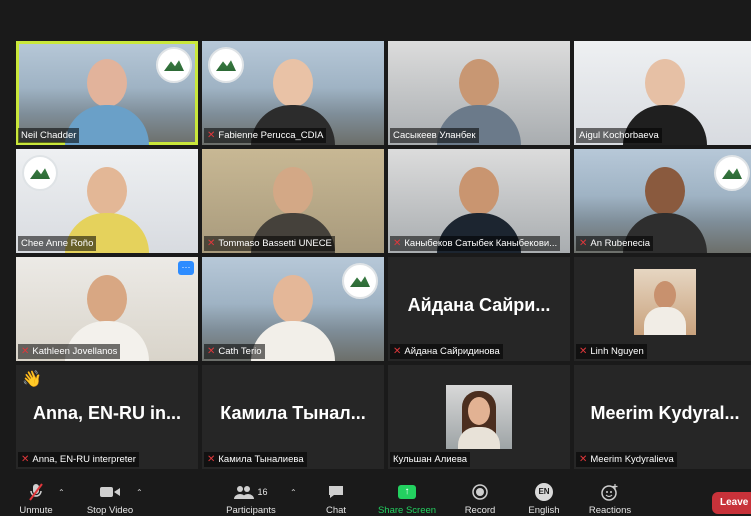 Image resolution: width=751 pixels, height=516 pixels. Describe the element at coordinates (69, 351) in the screenshot. I see `participant-name: ✕ Kathleen Jovellanos` at that location.